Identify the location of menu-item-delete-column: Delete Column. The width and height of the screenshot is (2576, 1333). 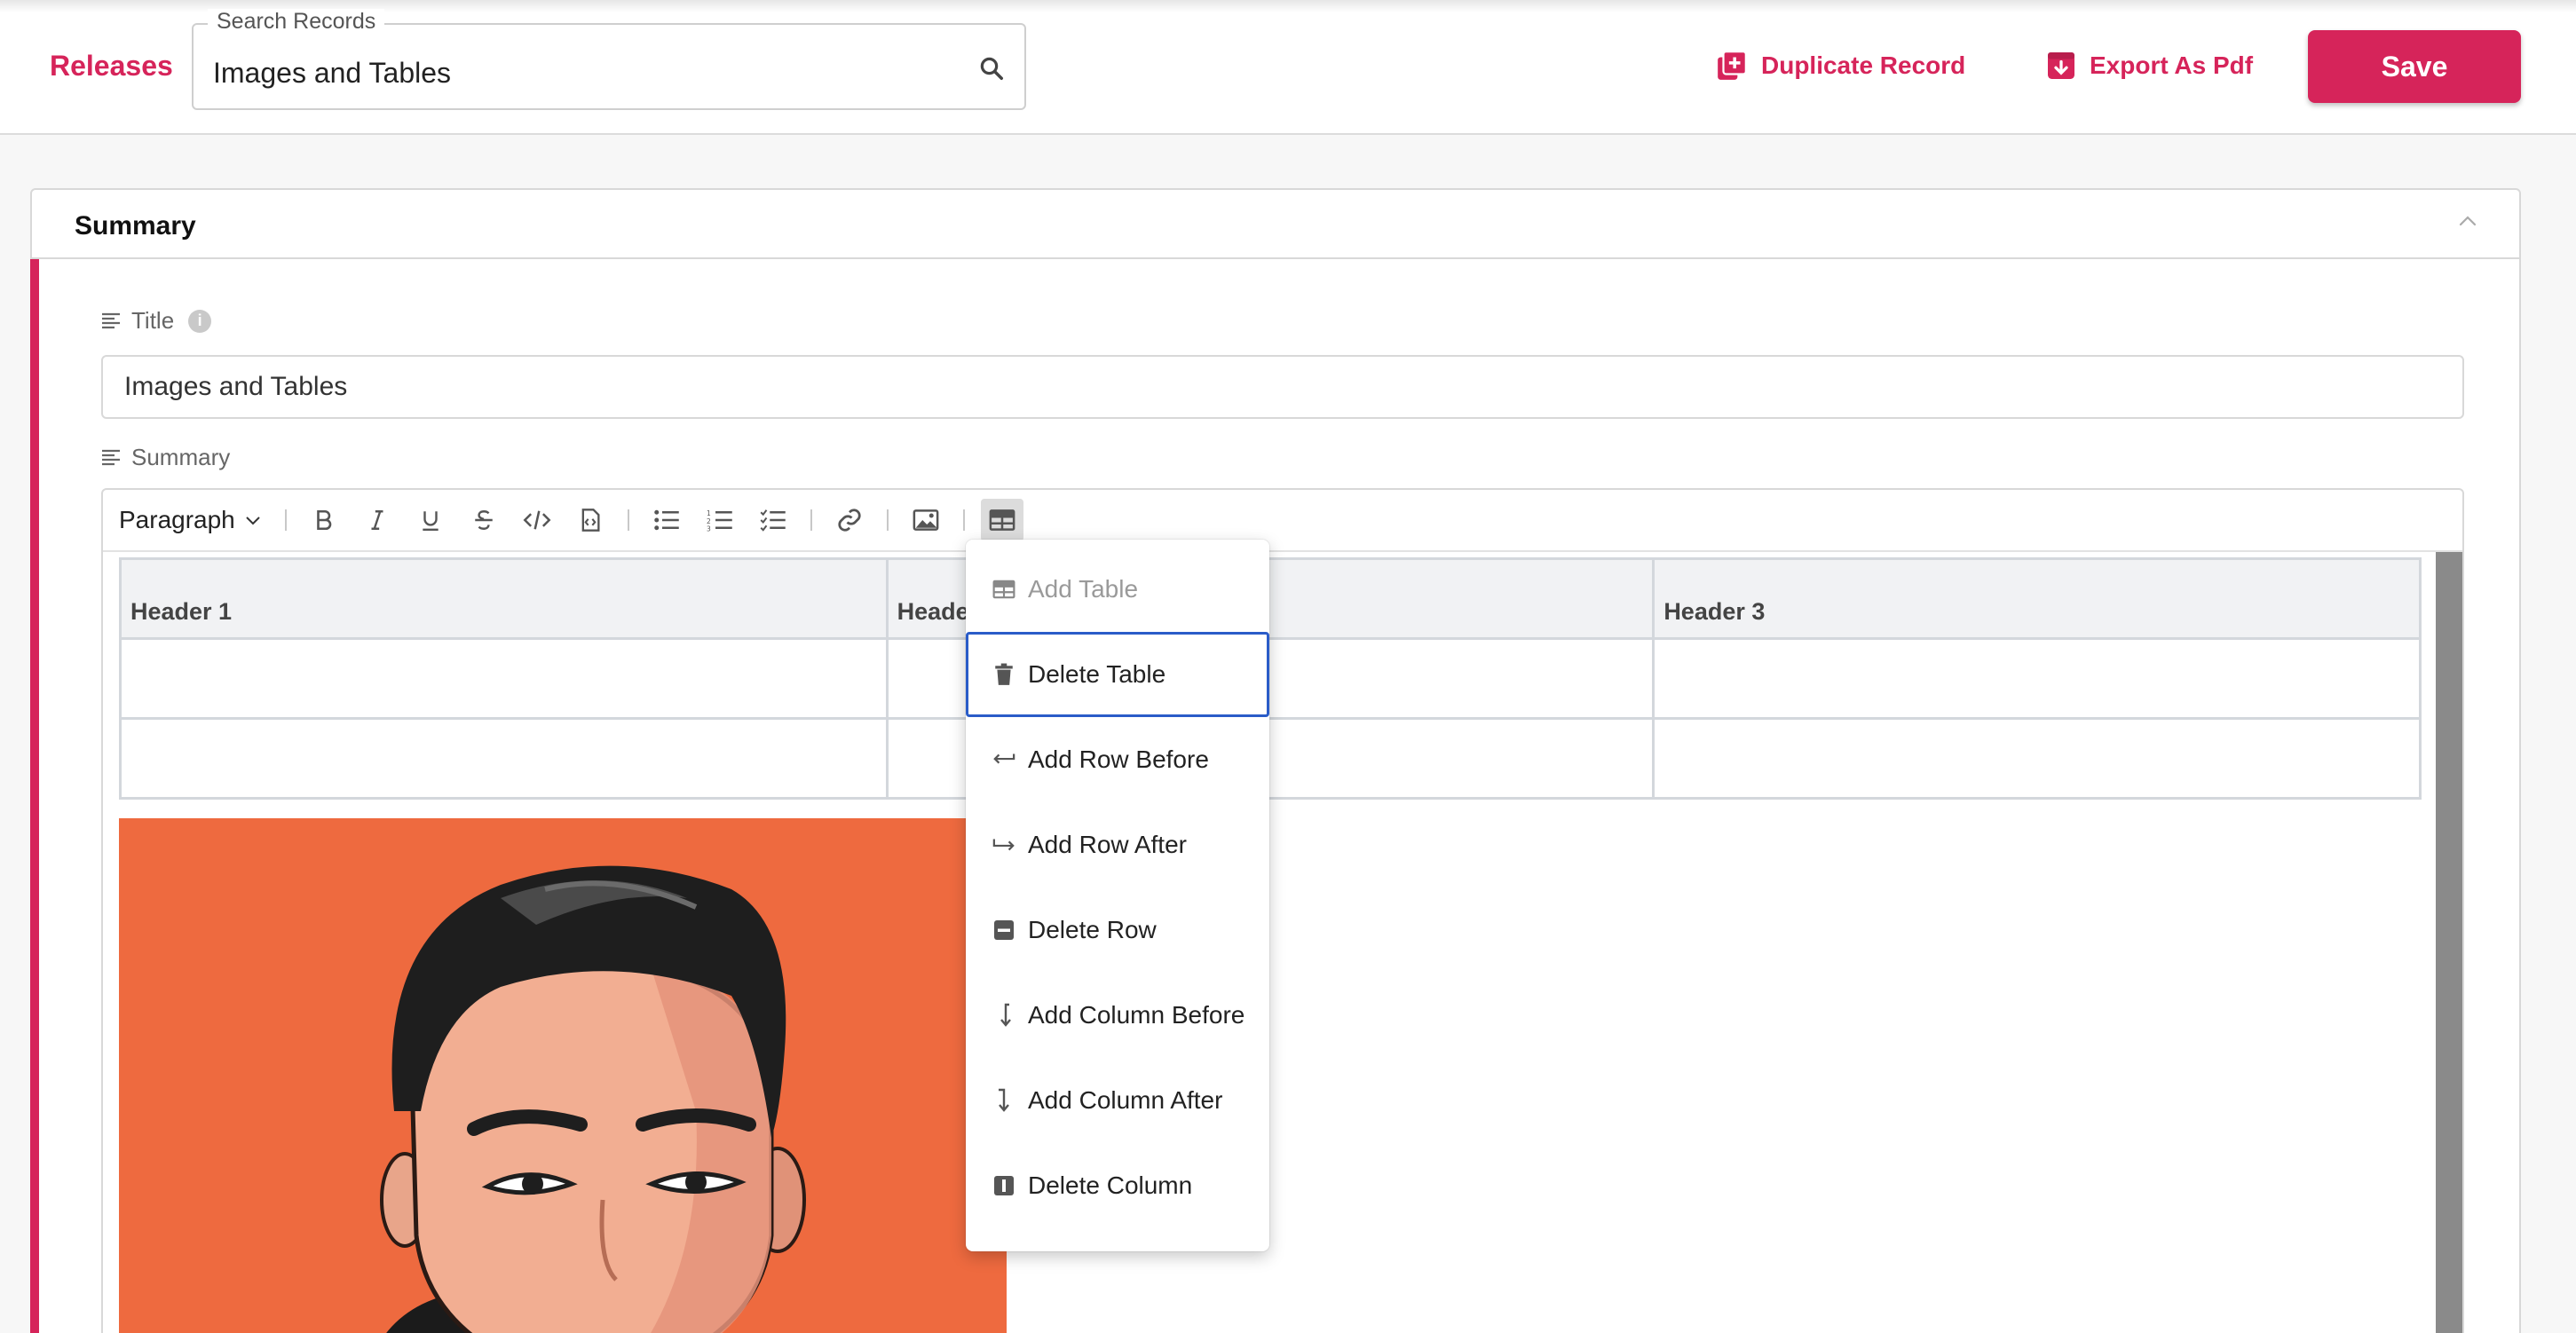
(1117, 1185).